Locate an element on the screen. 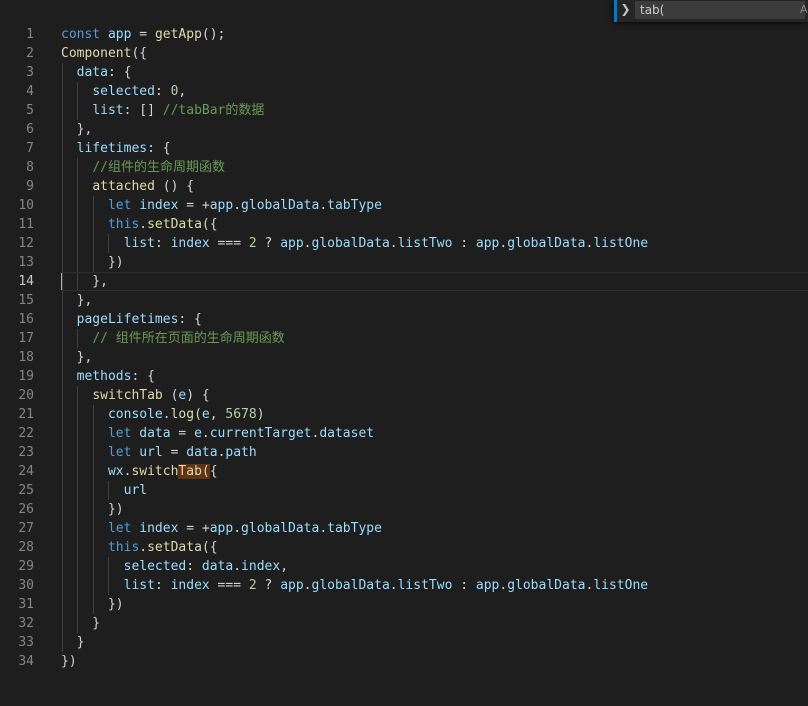 This screenshot has height=706, width=808. code-text: lifetimes: { is located at coordinates (116, 148).